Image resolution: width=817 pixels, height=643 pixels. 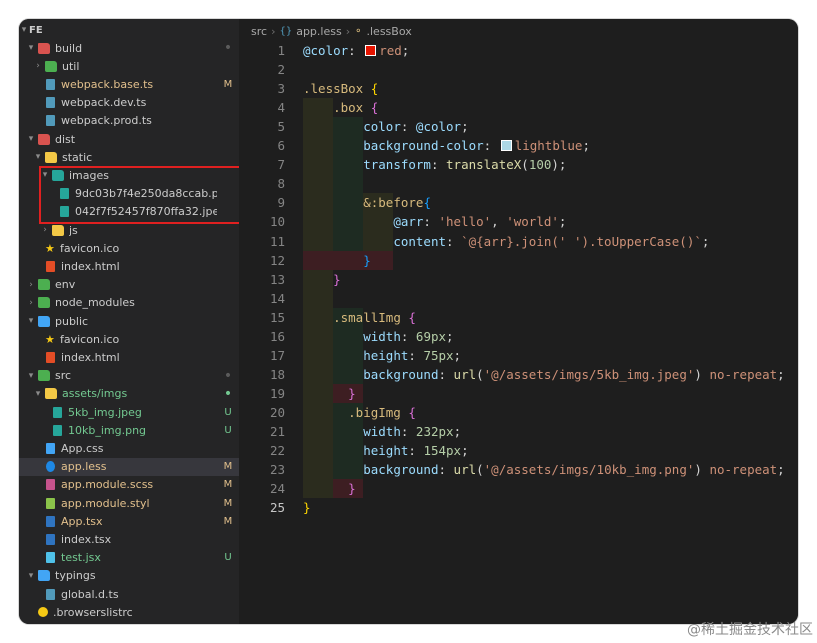 What do you see at coordinates (352, 393) in the screenshot?
I see `code-token: }` at bounding box center [352, 393].